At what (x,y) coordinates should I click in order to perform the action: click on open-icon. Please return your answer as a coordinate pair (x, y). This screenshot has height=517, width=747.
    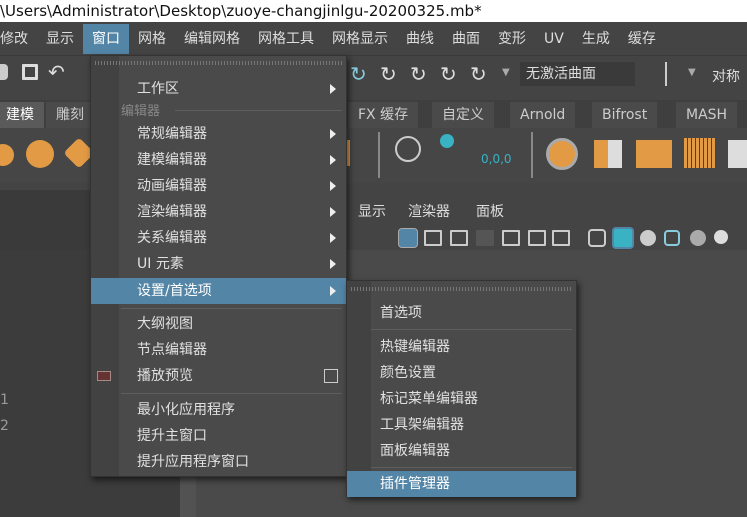
    Looking at the image, I should click on (4, 72).